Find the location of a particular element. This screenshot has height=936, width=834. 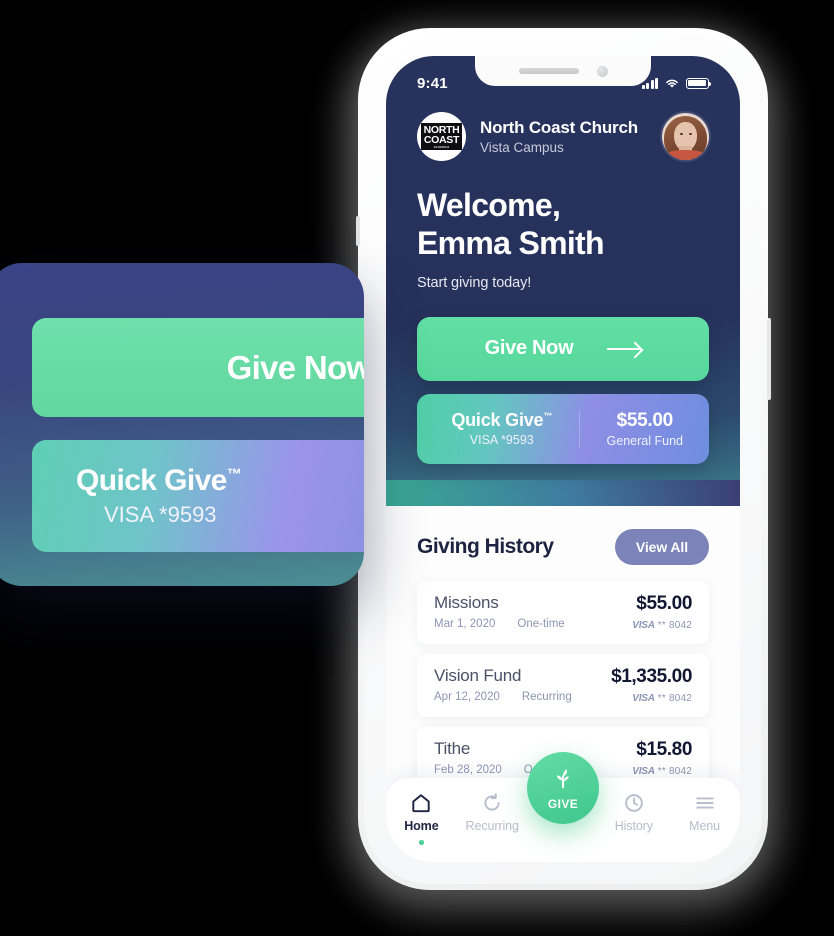

magnified-quick-give-title: Quick Give™ is located at coordinates (159, 481).